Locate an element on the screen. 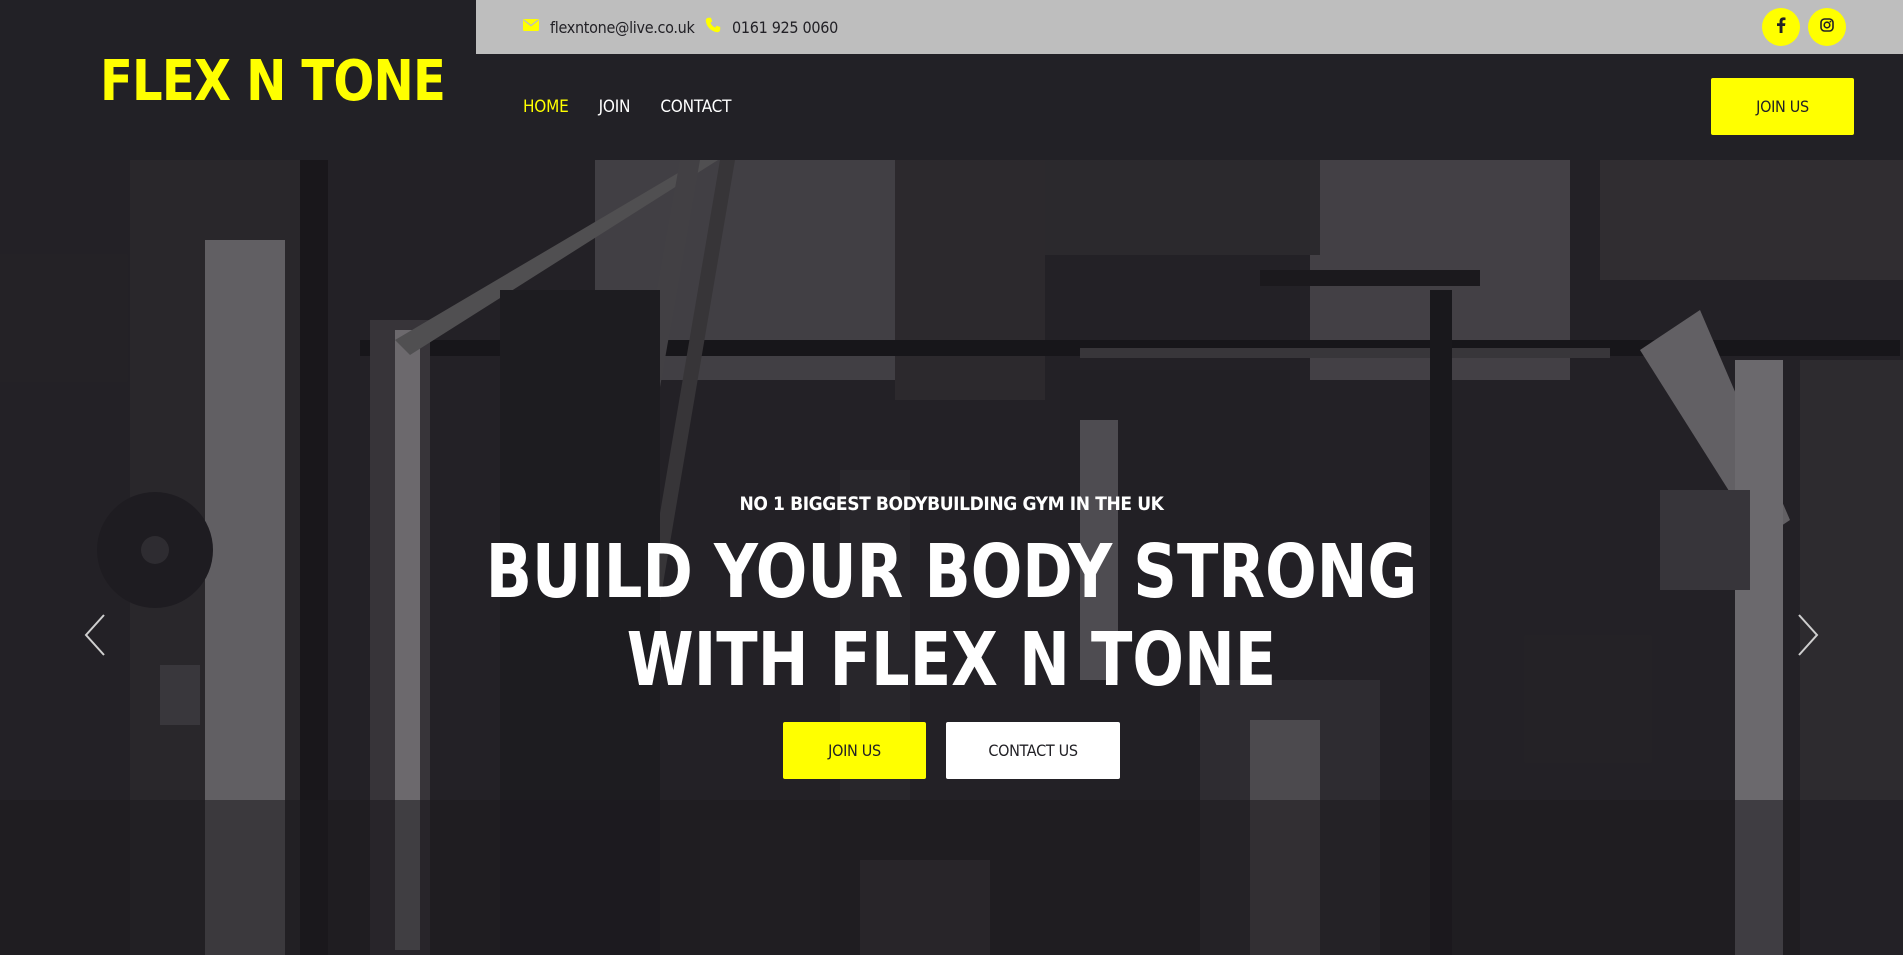 This screenshot has height=955, width=1903. email-contact: flexntone@live.co.uk is located at coordinates (609, 27).